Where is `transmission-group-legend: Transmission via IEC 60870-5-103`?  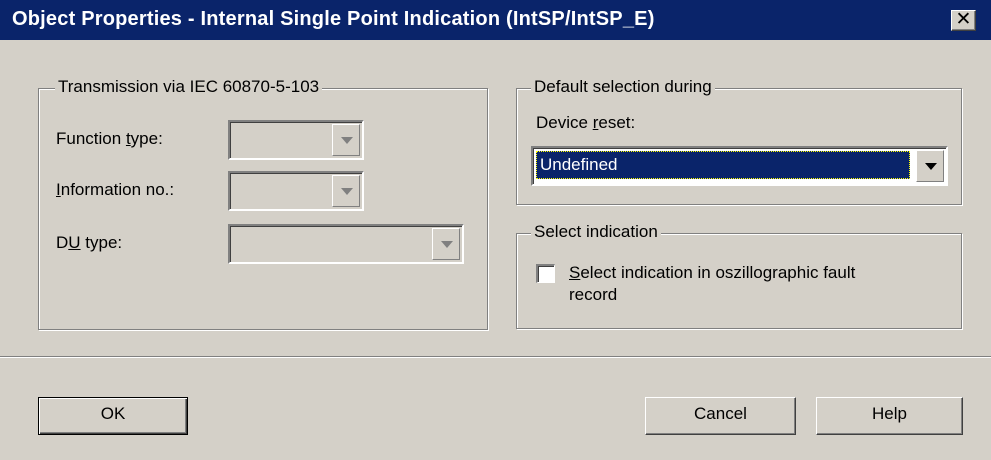 transmission-group-legend: Transmission via IEC 60870-5-103 is located at coordinates (189, 87).